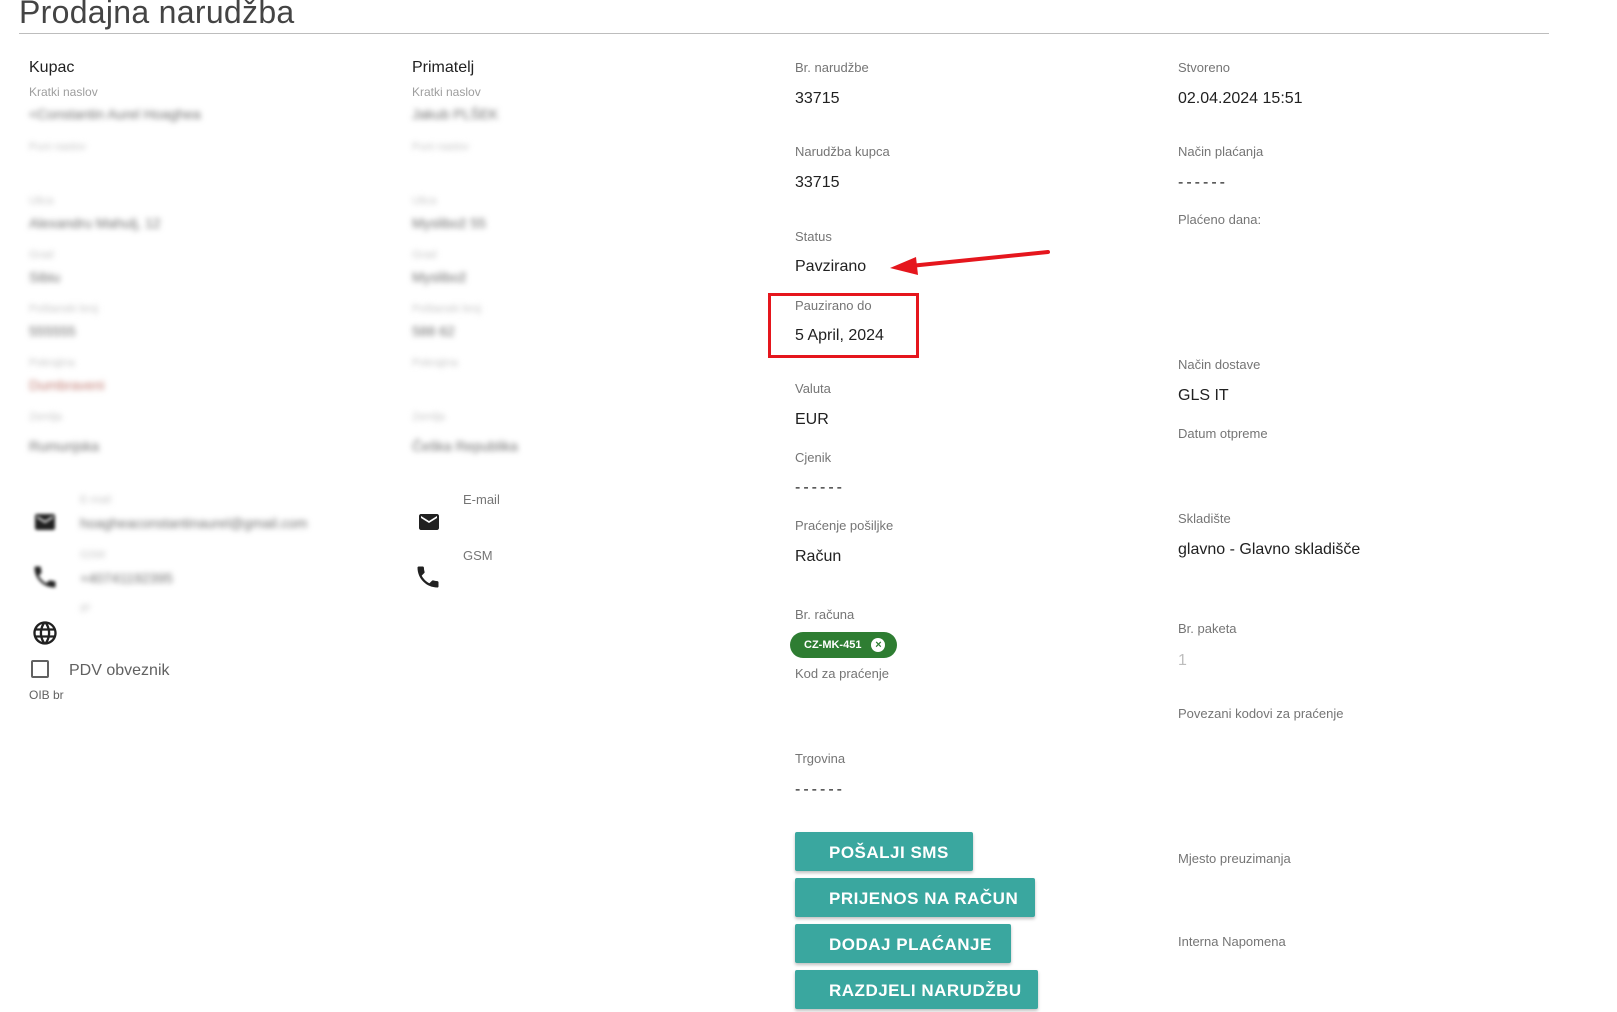  I want to click on currency-value: EUR, so click(812, 420).